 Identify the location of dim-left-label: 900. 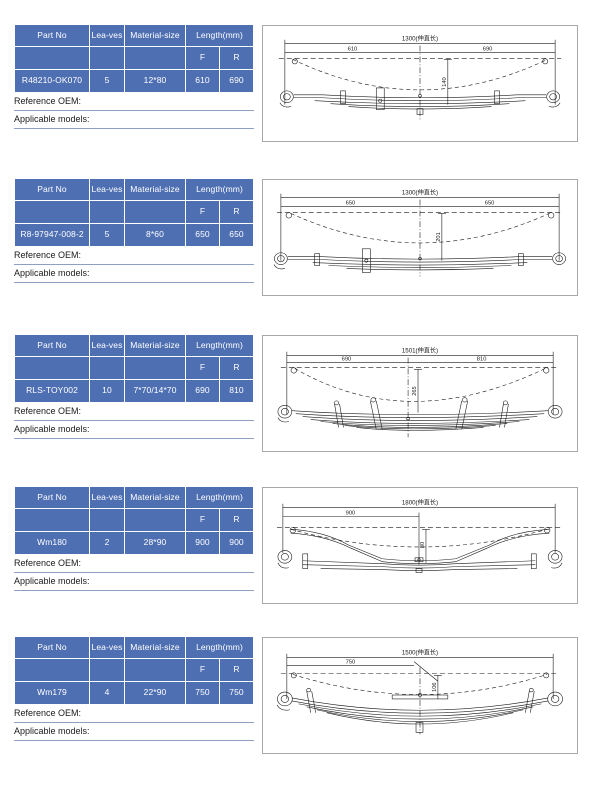
(351, 514).